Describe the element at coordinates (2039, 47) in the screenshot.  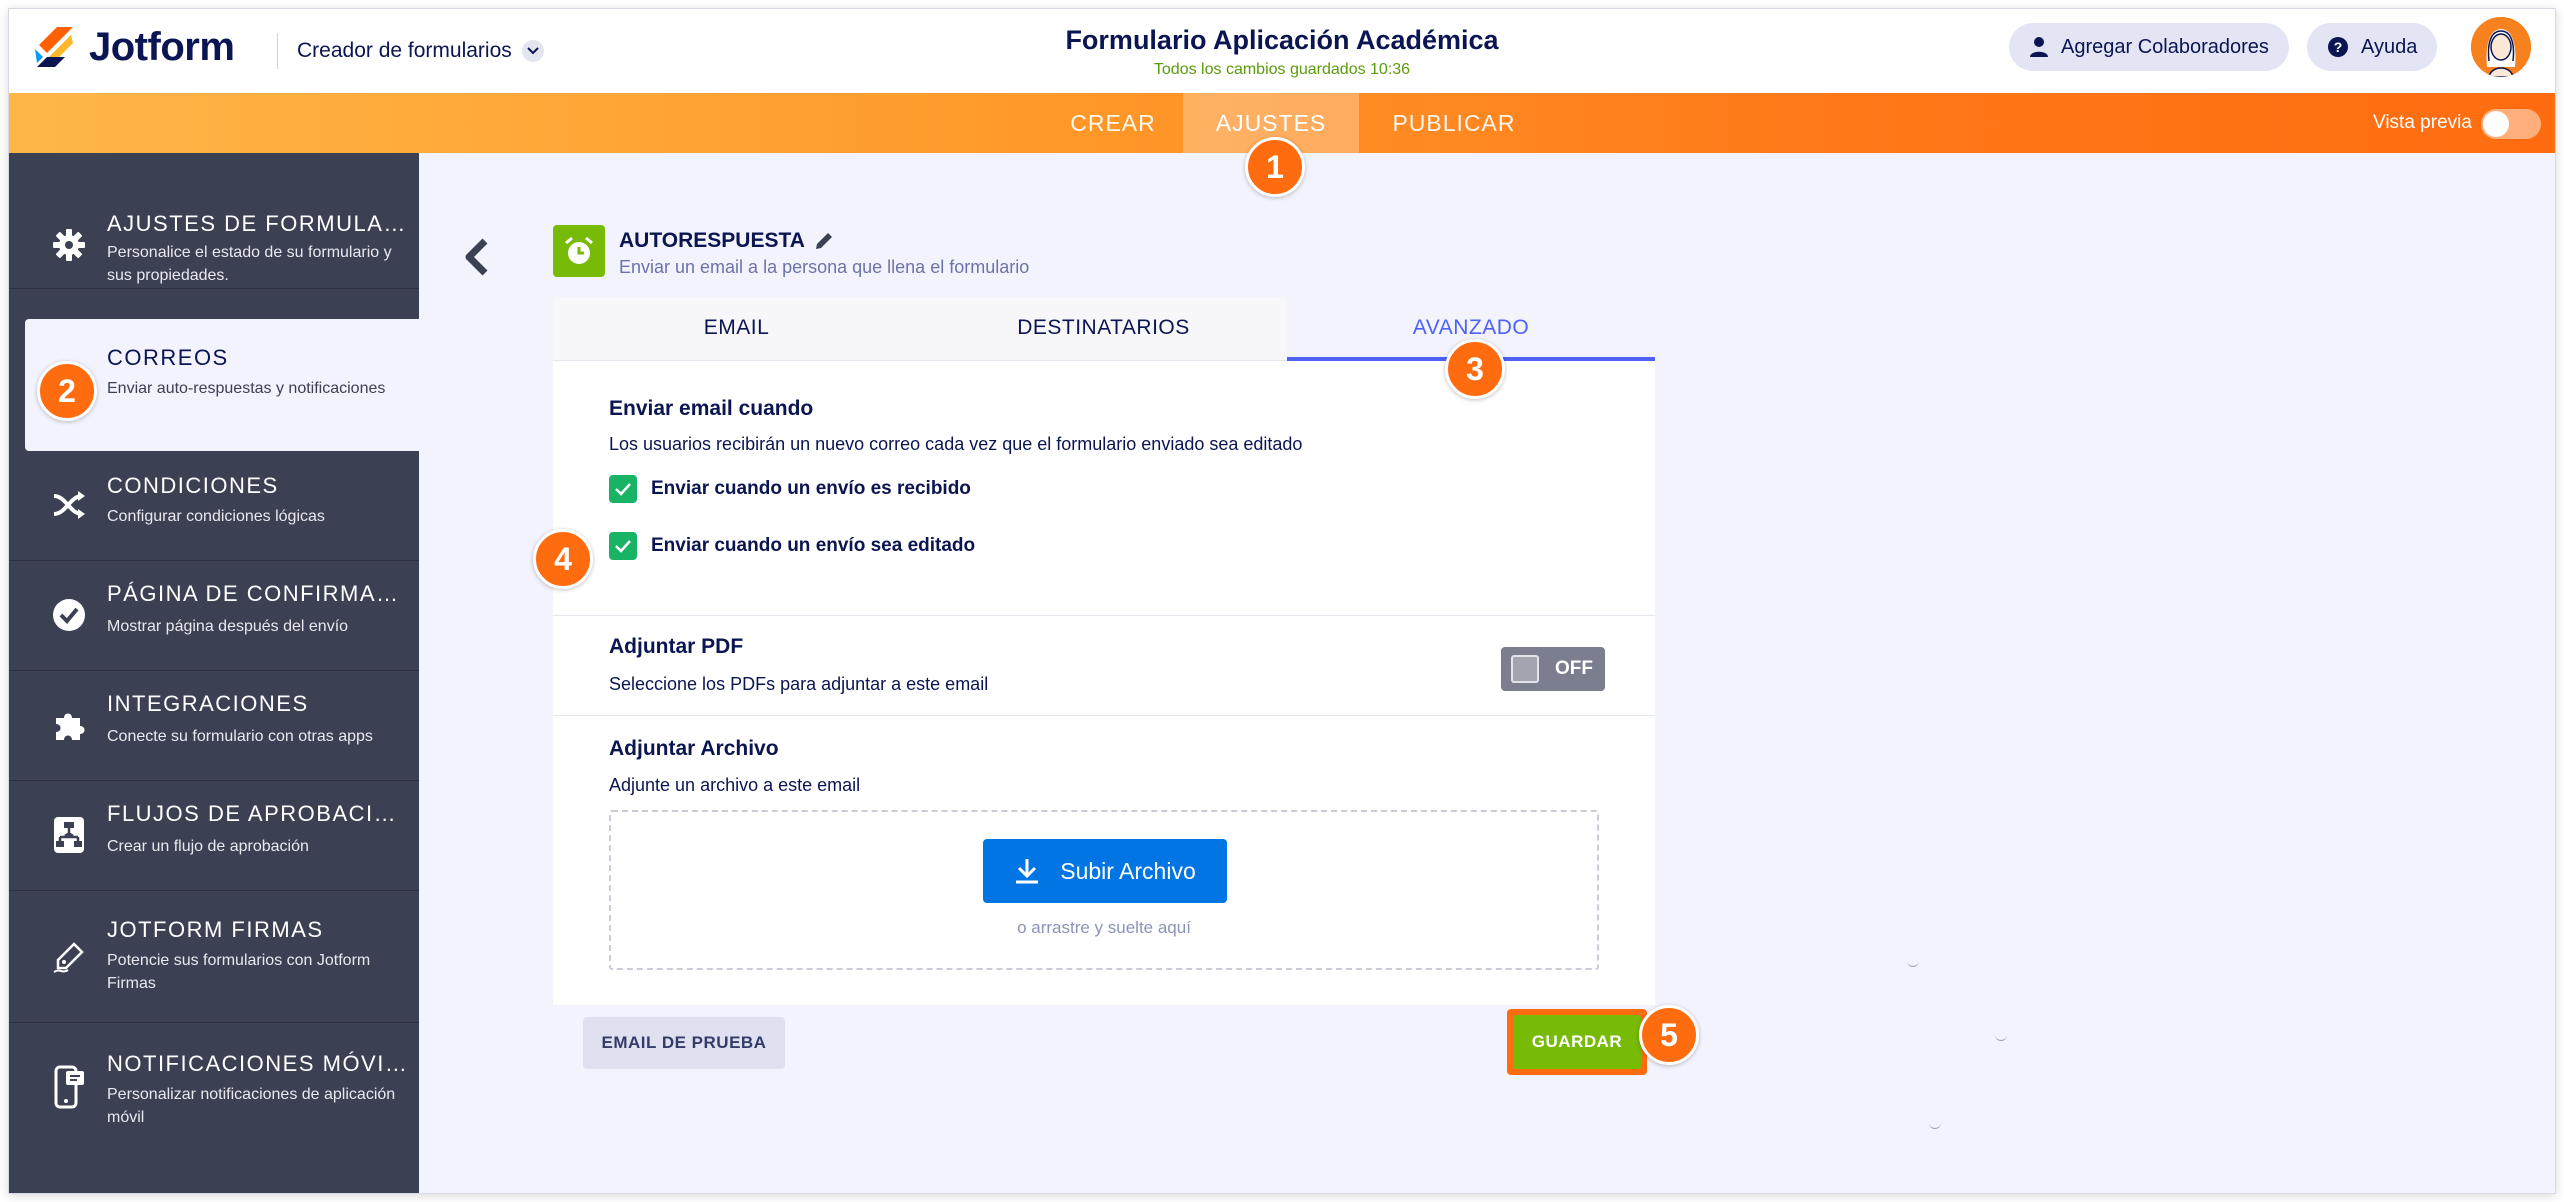
I see `user-icon` at that location.